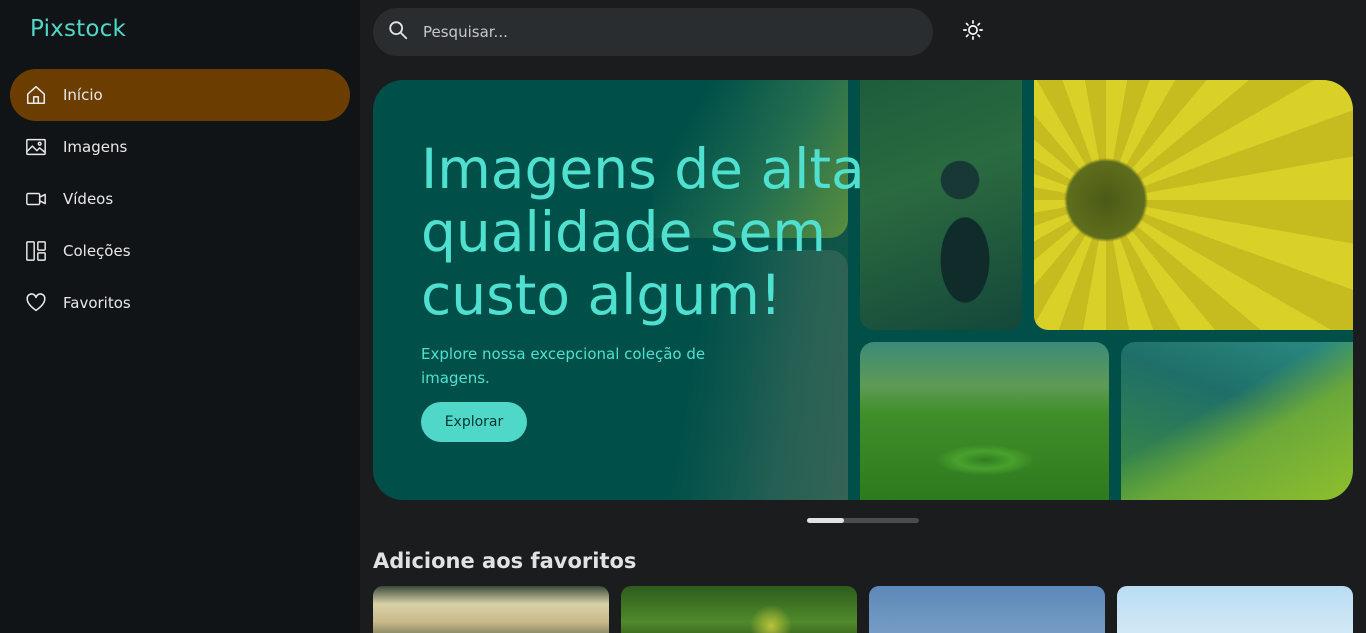 This screenshot has height=633, width=1366. I want to click on search-bar, so click(653, 32).